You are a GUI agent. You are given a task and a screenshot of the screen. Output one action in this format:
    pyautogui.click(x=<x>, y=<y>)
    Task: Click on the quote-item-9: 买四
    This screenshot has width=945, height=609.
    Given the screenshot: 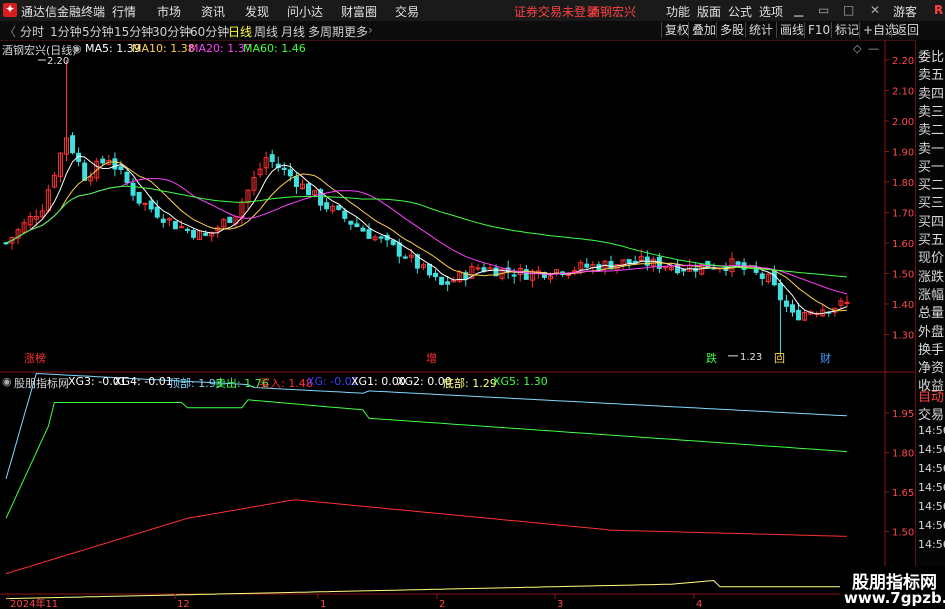 What is the action you would take?
    pyautogui.click(x=931, y=222)
    